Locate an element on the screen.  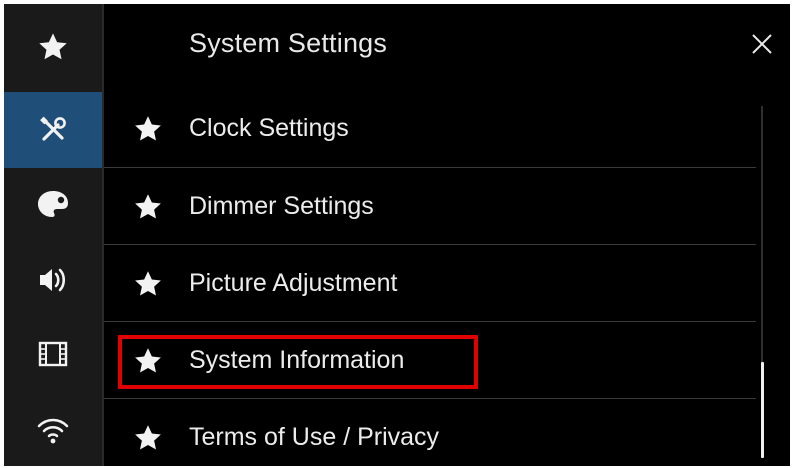
sidebar-item-favorites is located at coordinates (53, 47).